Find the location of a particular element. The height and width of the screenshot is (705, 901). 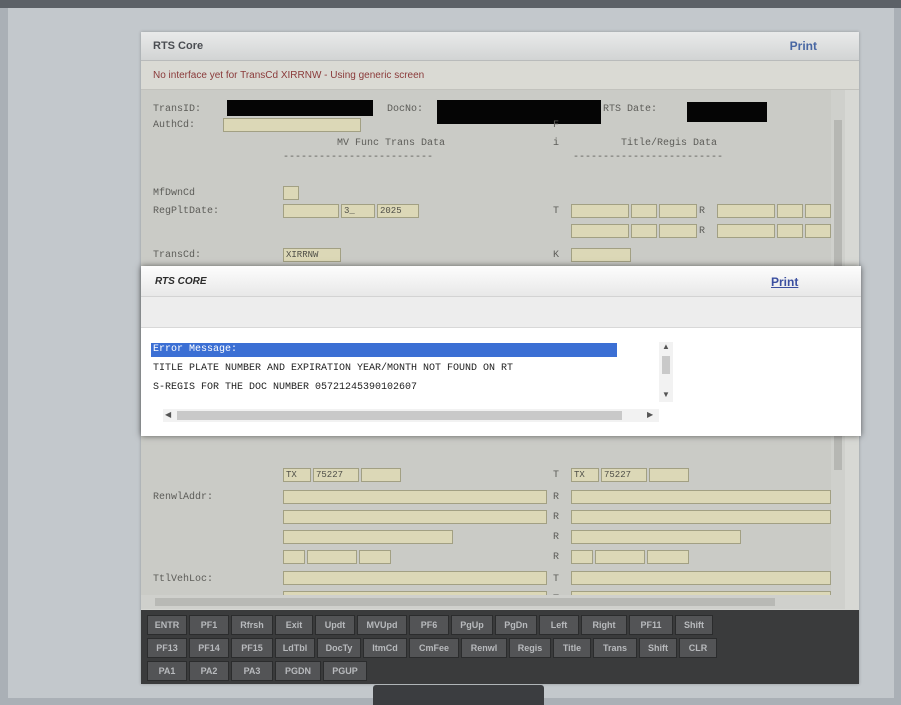

renwl-city-field-right is located at coordinates (656, 537).